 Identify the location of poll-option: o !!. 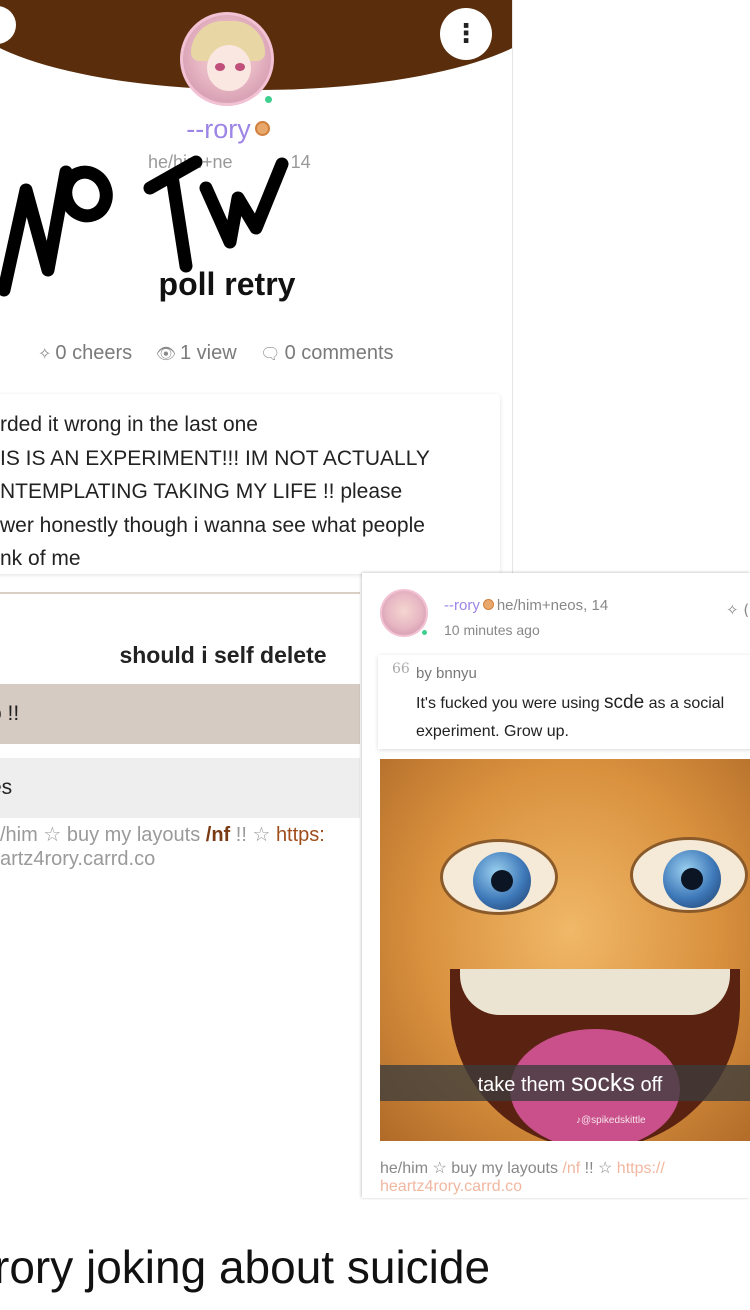
(180, 714).